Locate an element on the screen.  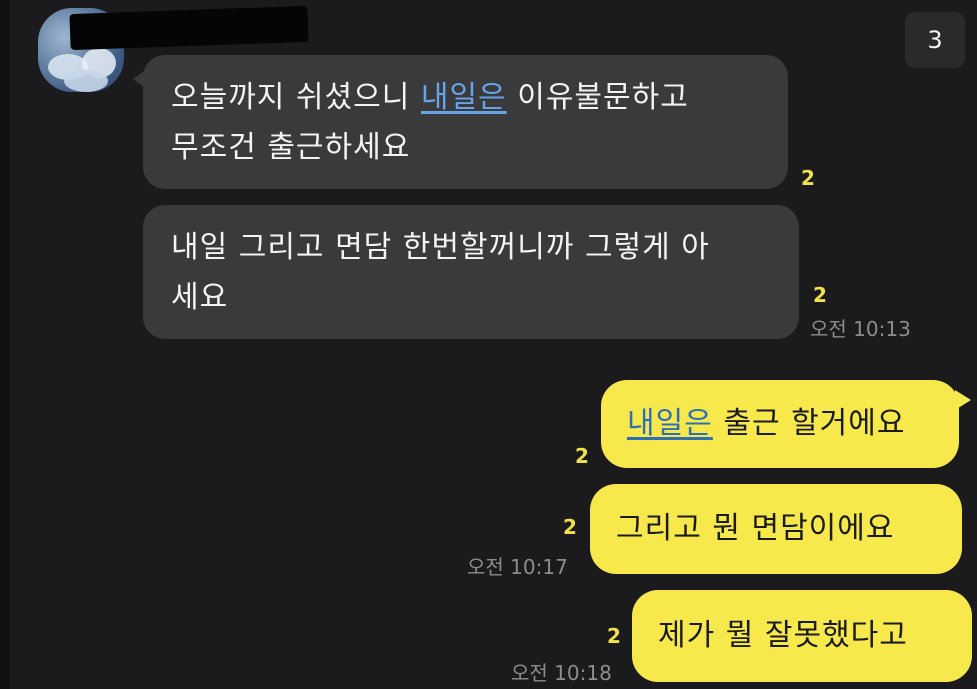
message-text: 그리고 뭔 면담이에요 is located at coordinates (755, 528).